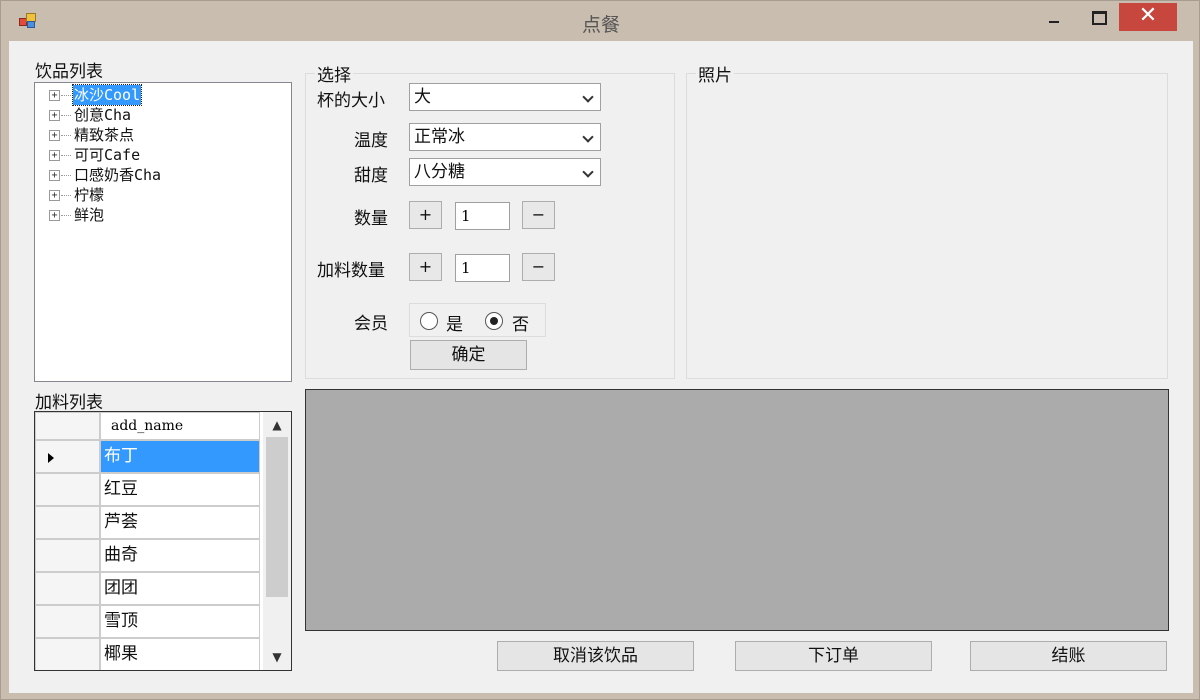 This screenshot has width=1200, height=700. I want to click on place-order-button: 下订单, so click(833, 656).